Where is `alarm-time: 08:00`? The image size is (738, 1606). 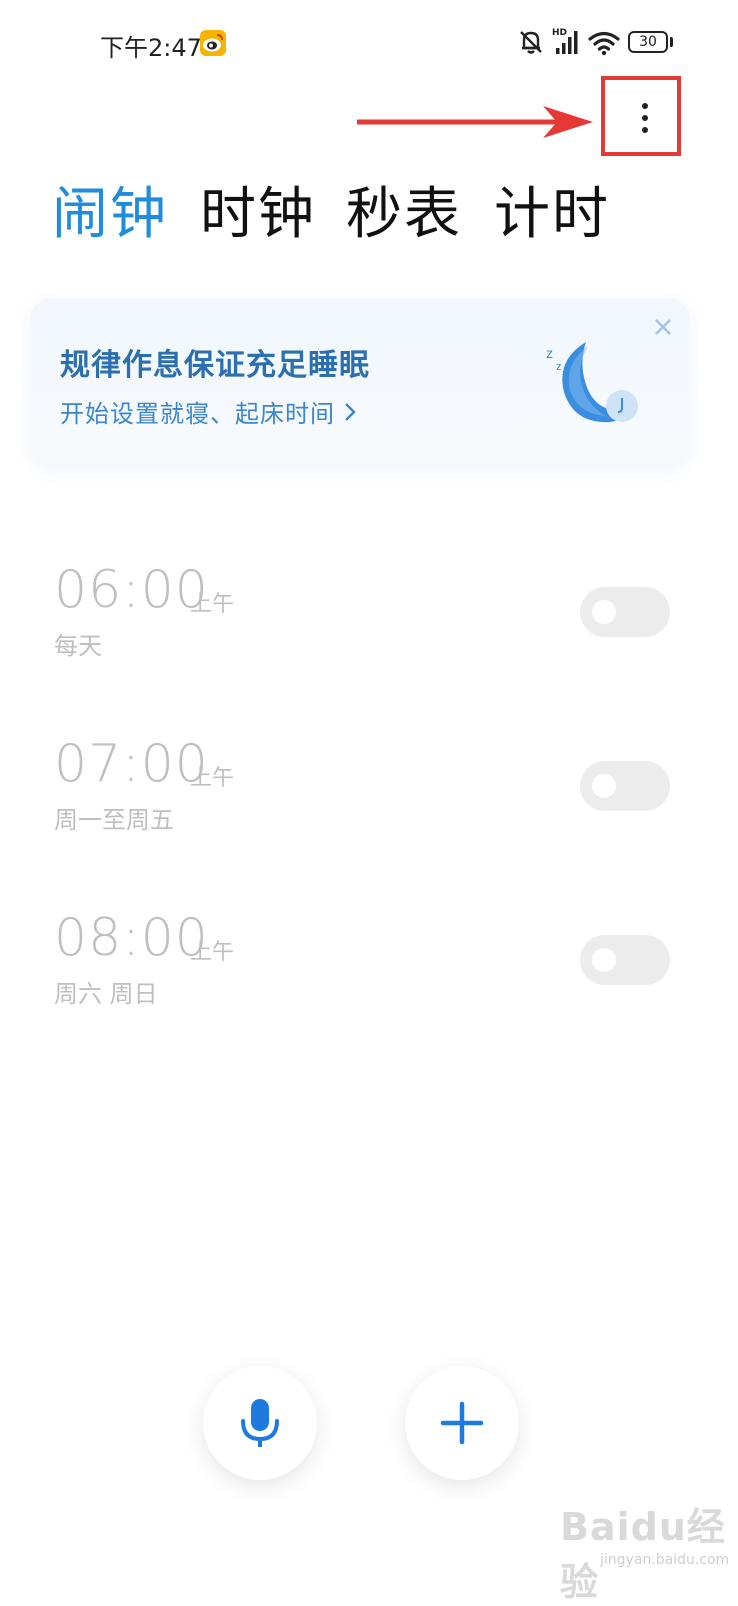 alarm-time: 08:00 is located at coordinates (131, 938).